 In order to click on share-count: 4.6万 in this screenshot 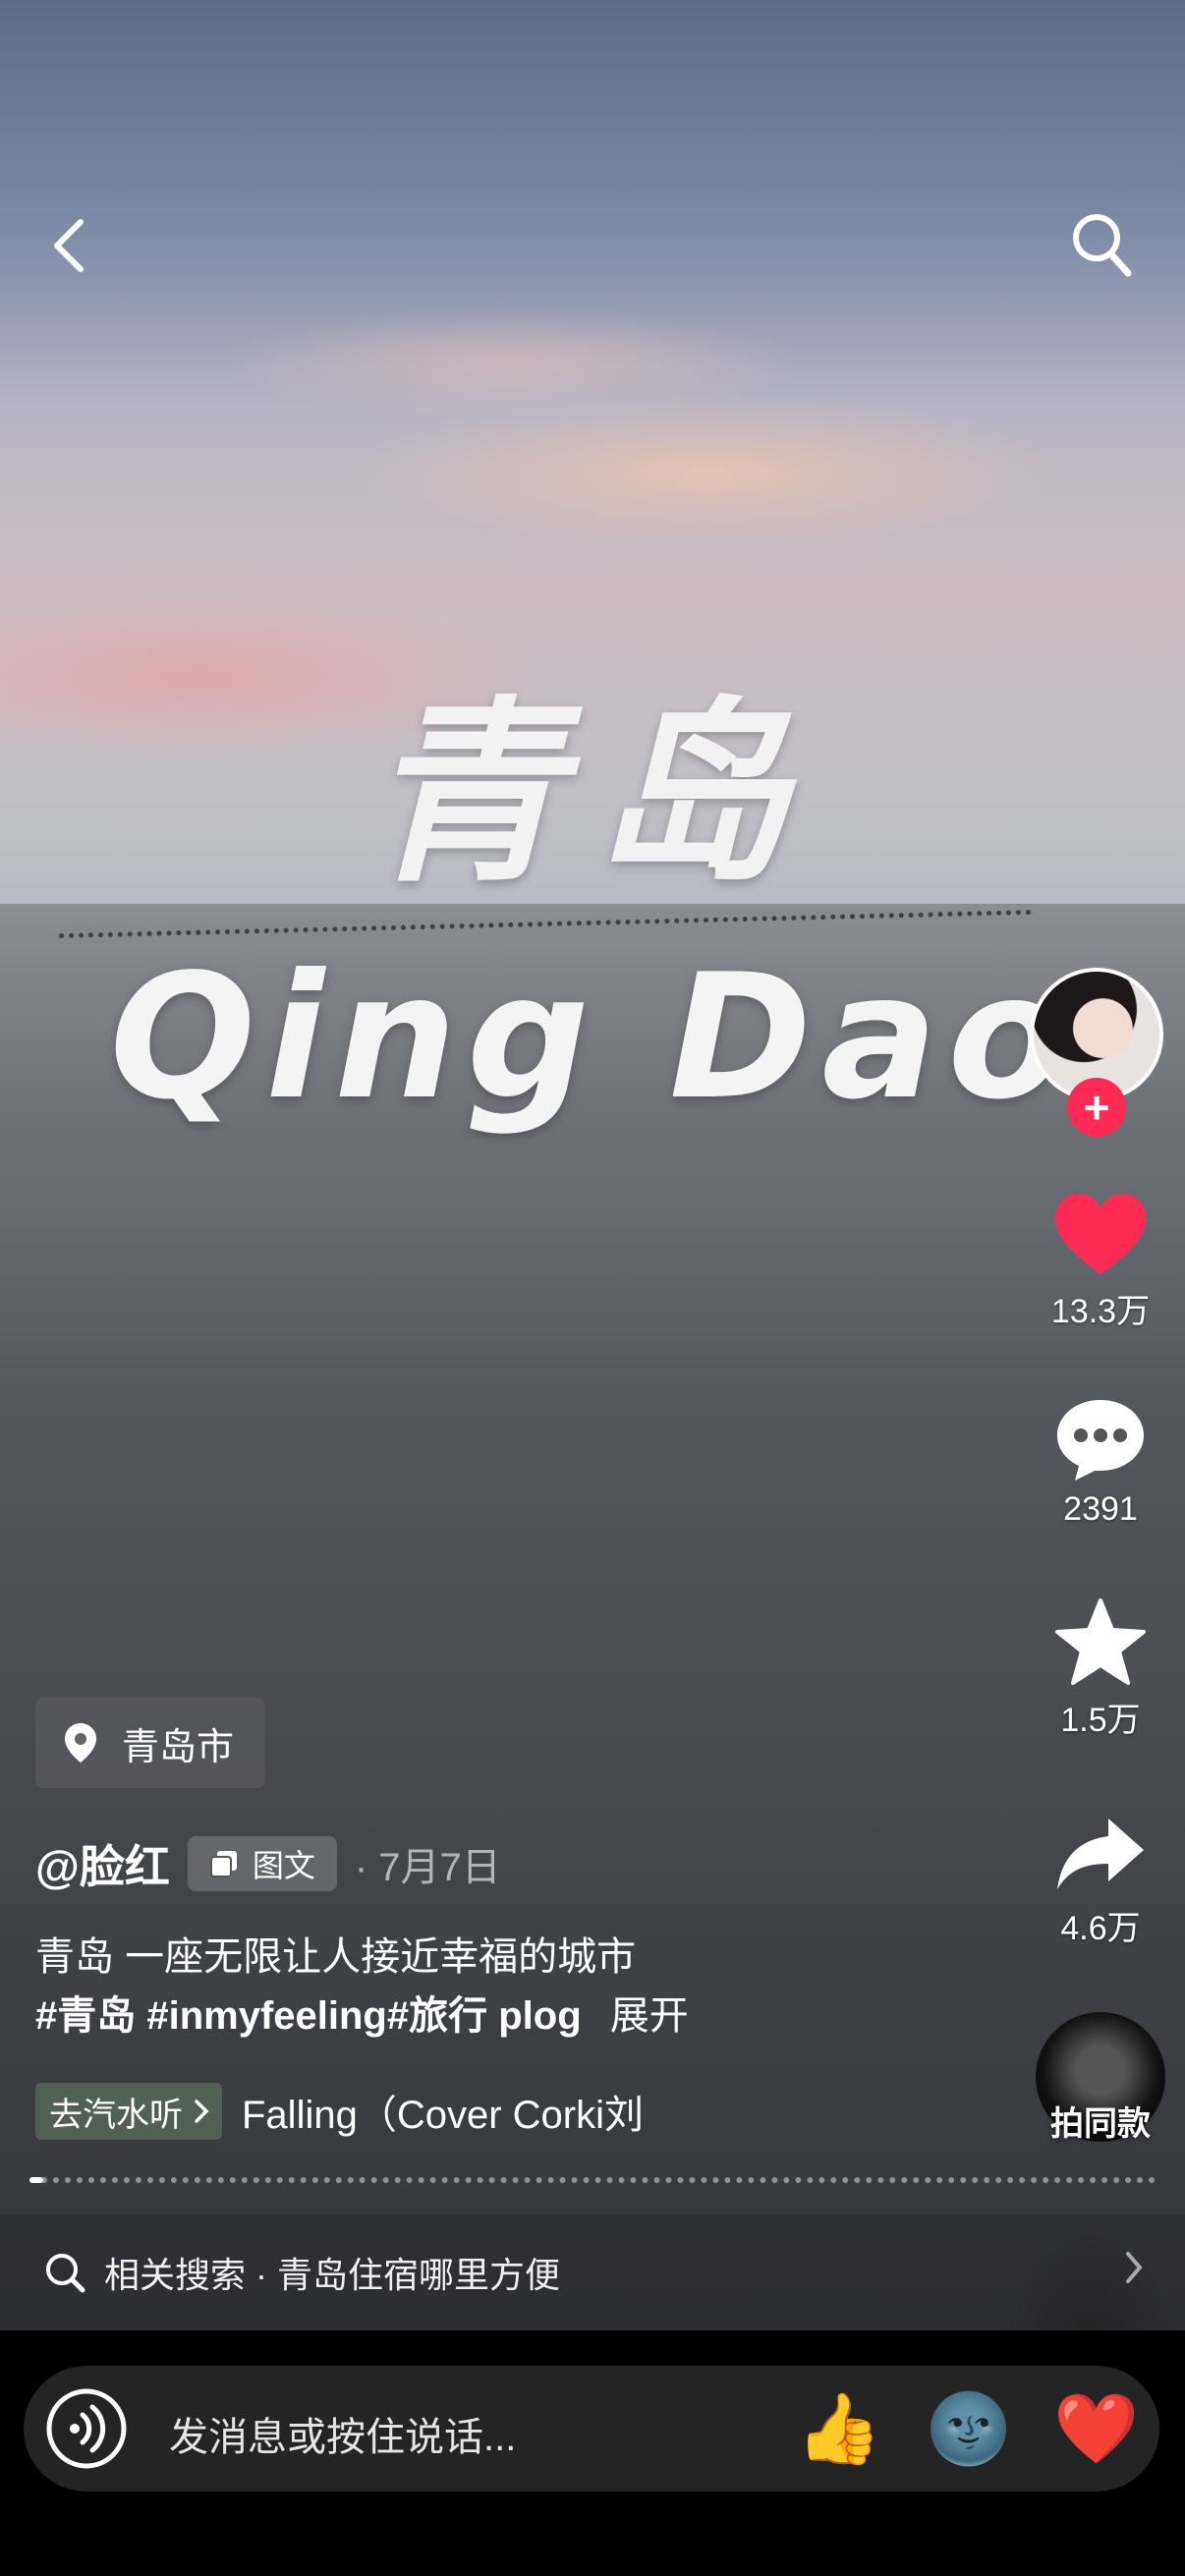, I will do `click(1100, 1928)`.